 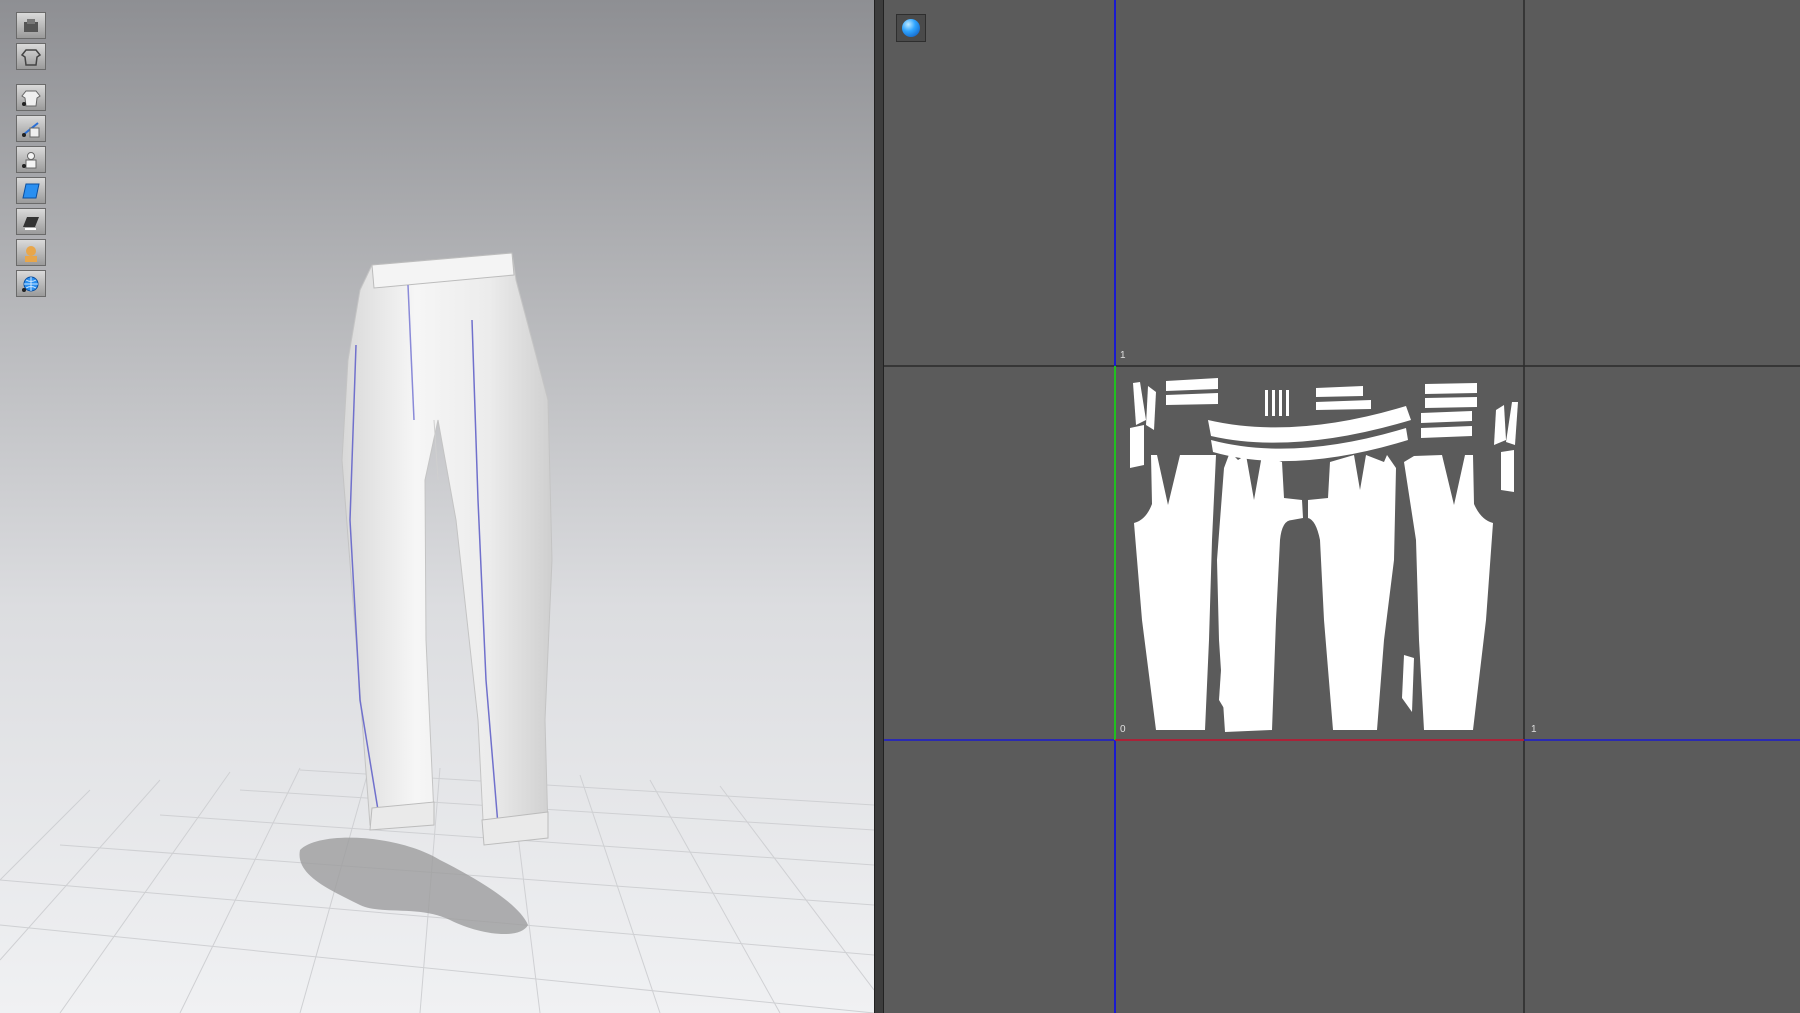 What do you see at coordinates (1534, 729) in the screenshot?
I see `uv-axis-label-right: 1` at bounding box center [1534, 729].